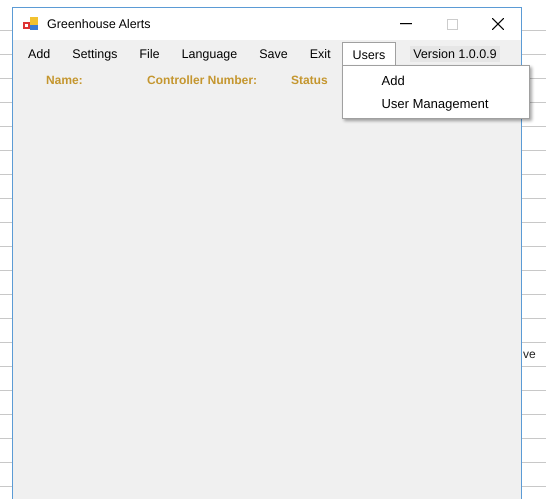 The image size is (546, 499). Describe the element at coordinates (435, 80) in the screenshot. I see `dropdown-item: Add` at that location.